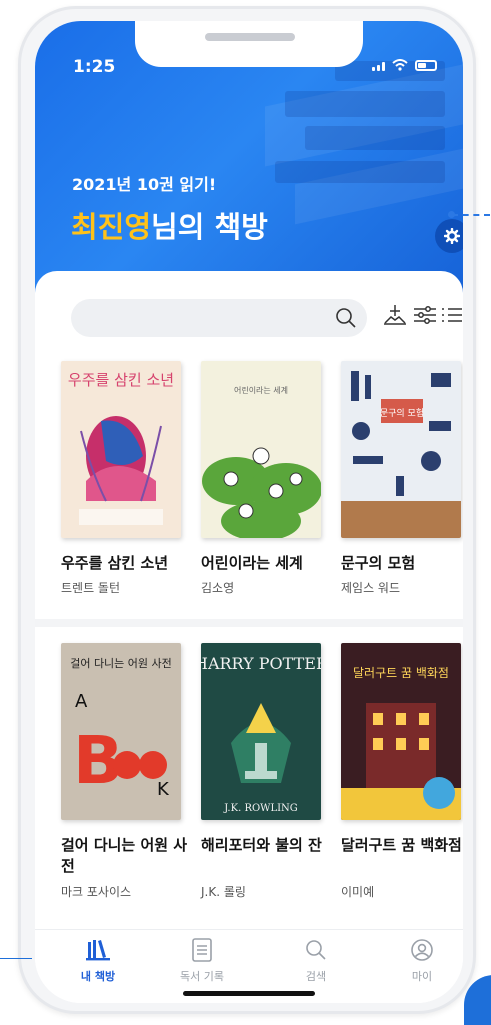 Image resolution: width=491 pixels, height=1025 pixels. What do you see at coordinates (121, 449) in the screenshot?
I see `book-cover: 우주를 삼킨 소년` at bounding box center [121, 449].